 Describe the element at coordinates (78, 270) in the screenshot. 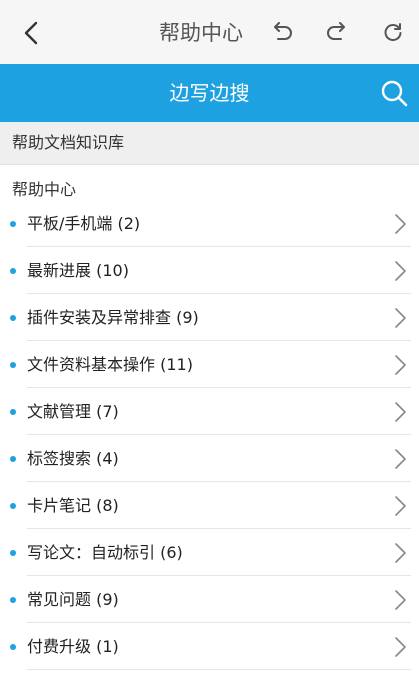

I see `list-item-label: 最新进展 (10)` at that location.